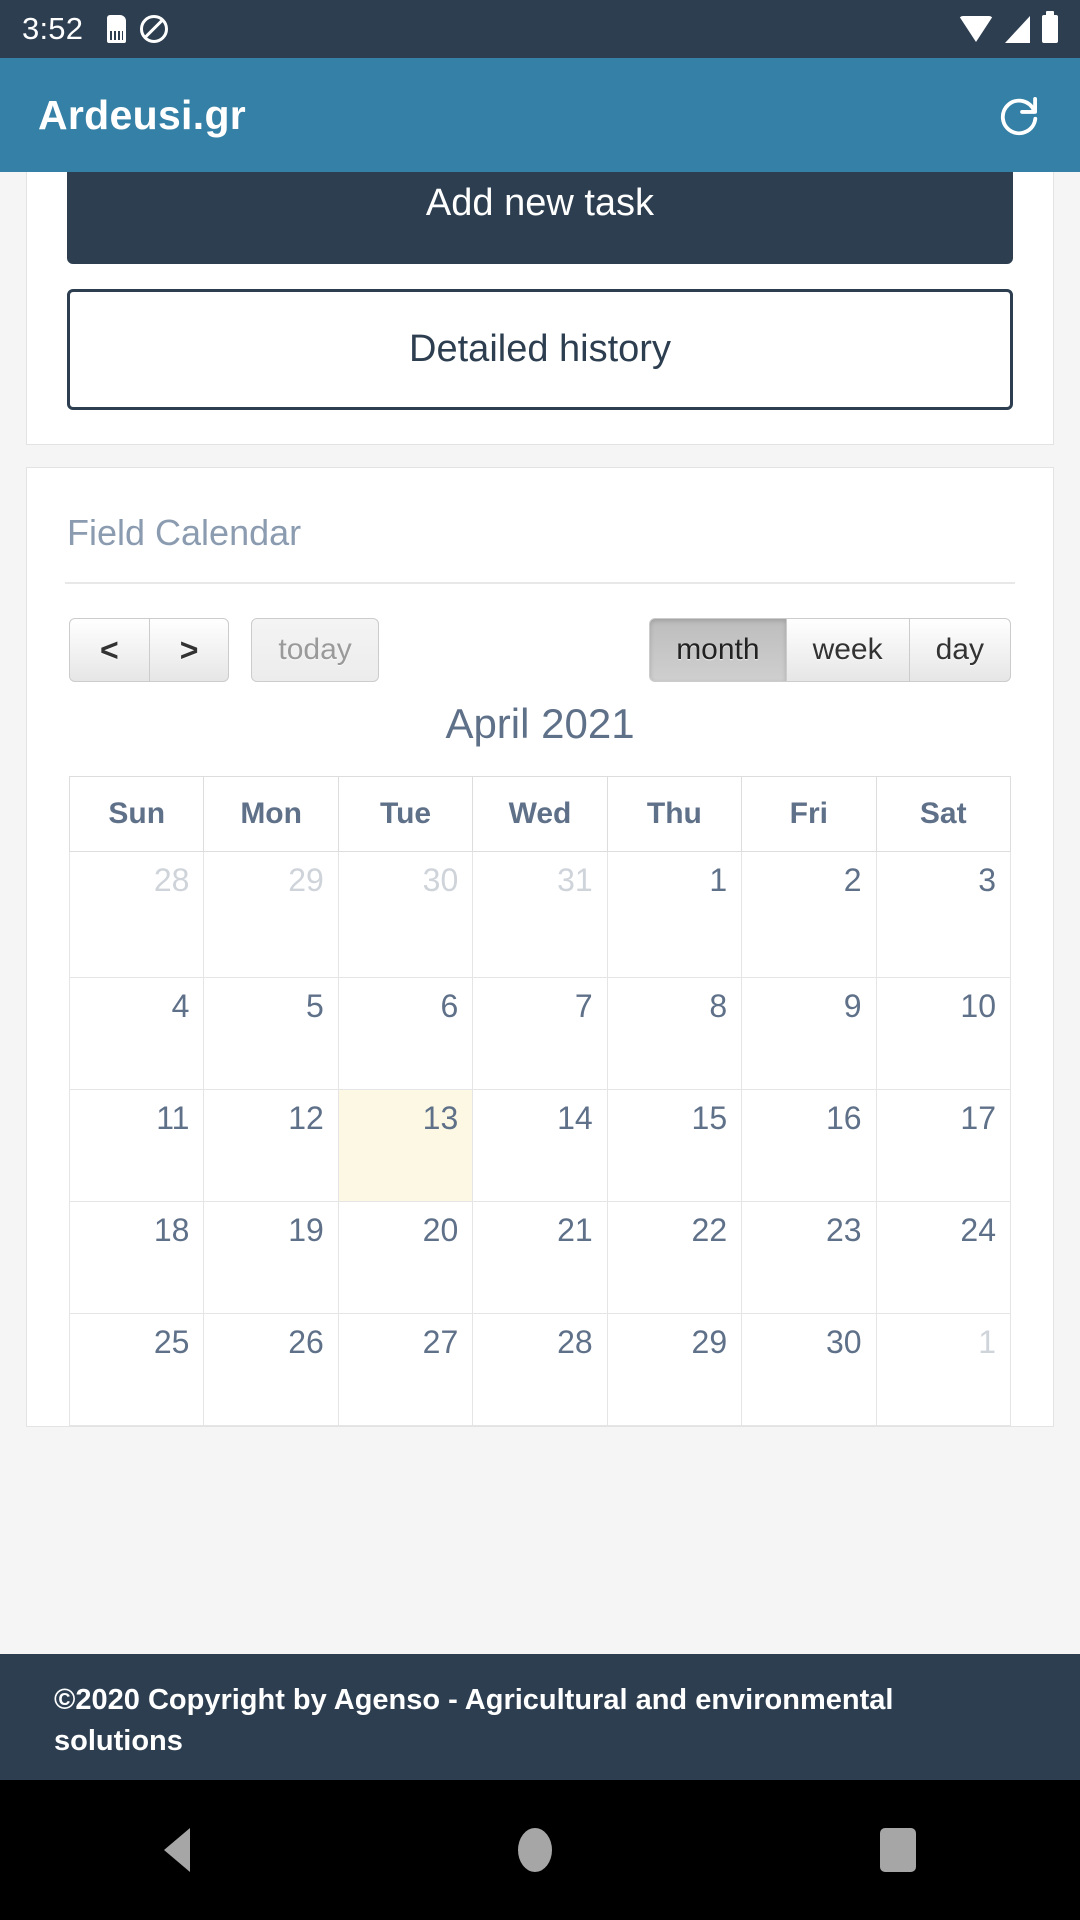 Image resolution: width=1080 pixels, height=1920 pixels. What do you see at coordinates (136, 1033) in the screenshot?
I see `calendar-day-cell: 4` at bounding box center [136, 1033].